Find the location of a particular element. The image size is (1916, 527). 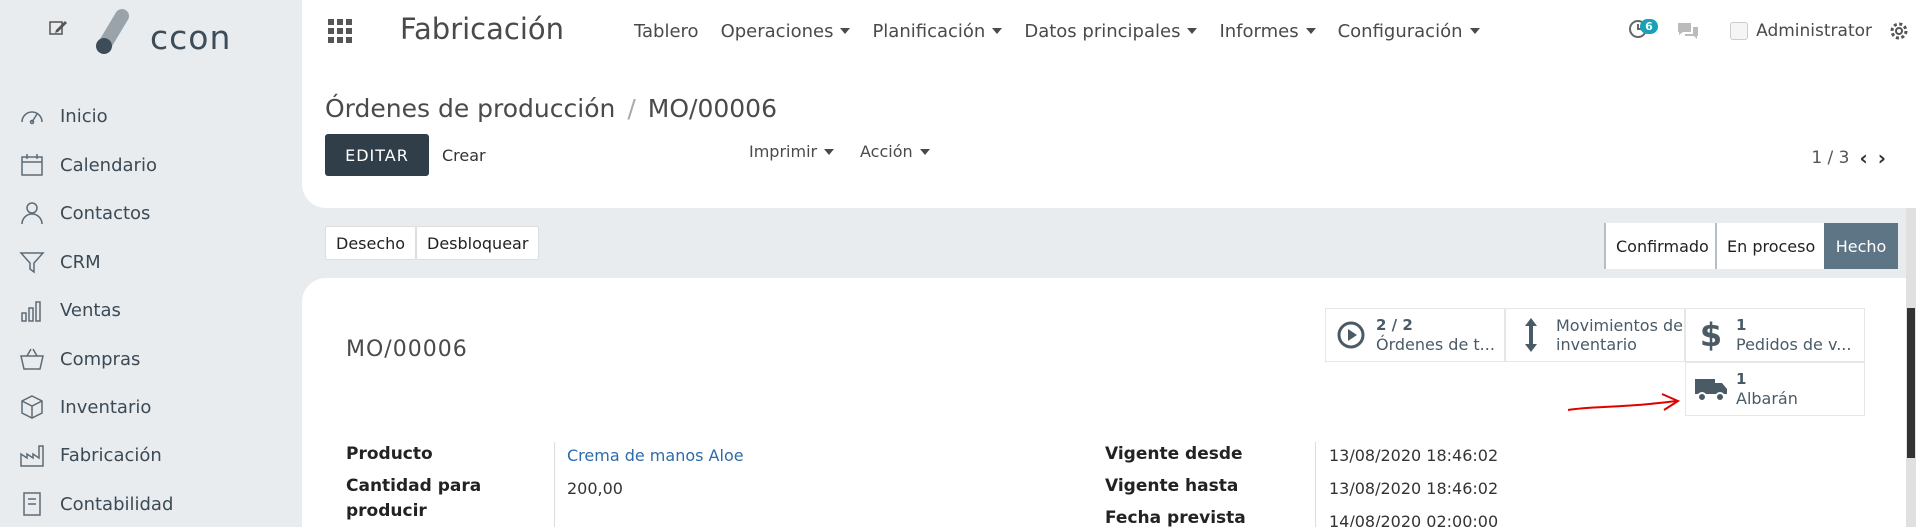

sidebar-item-label: Ventas is located at coordinates (90, 310).